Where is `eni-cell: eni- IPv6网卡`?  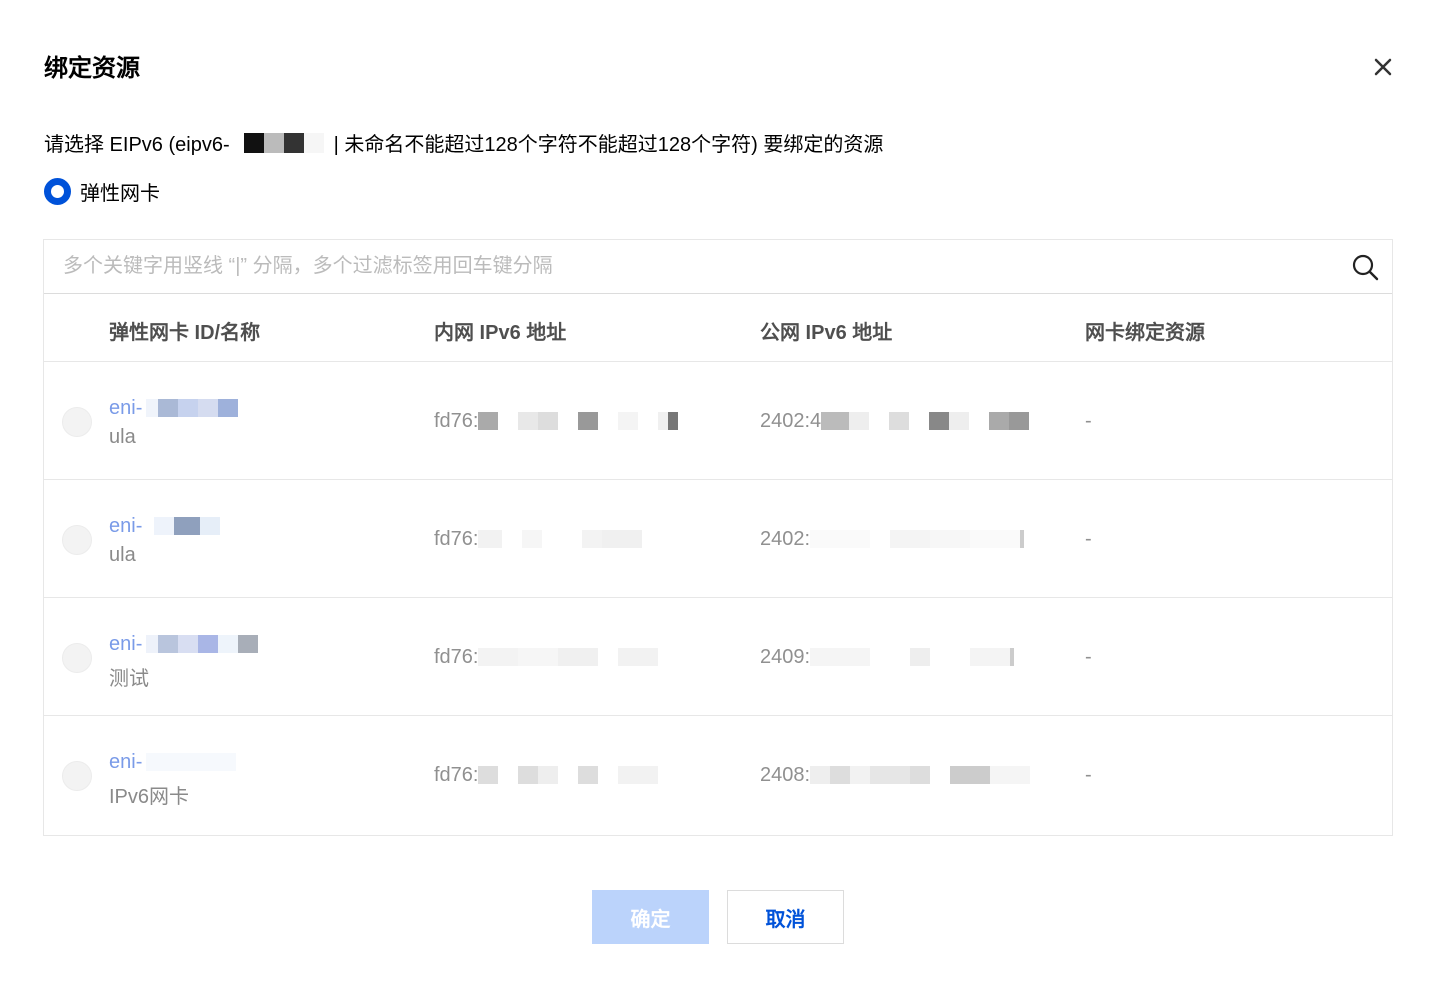 eni-cell: eni- IPv6网卡 is located at coordinates (173, 778).